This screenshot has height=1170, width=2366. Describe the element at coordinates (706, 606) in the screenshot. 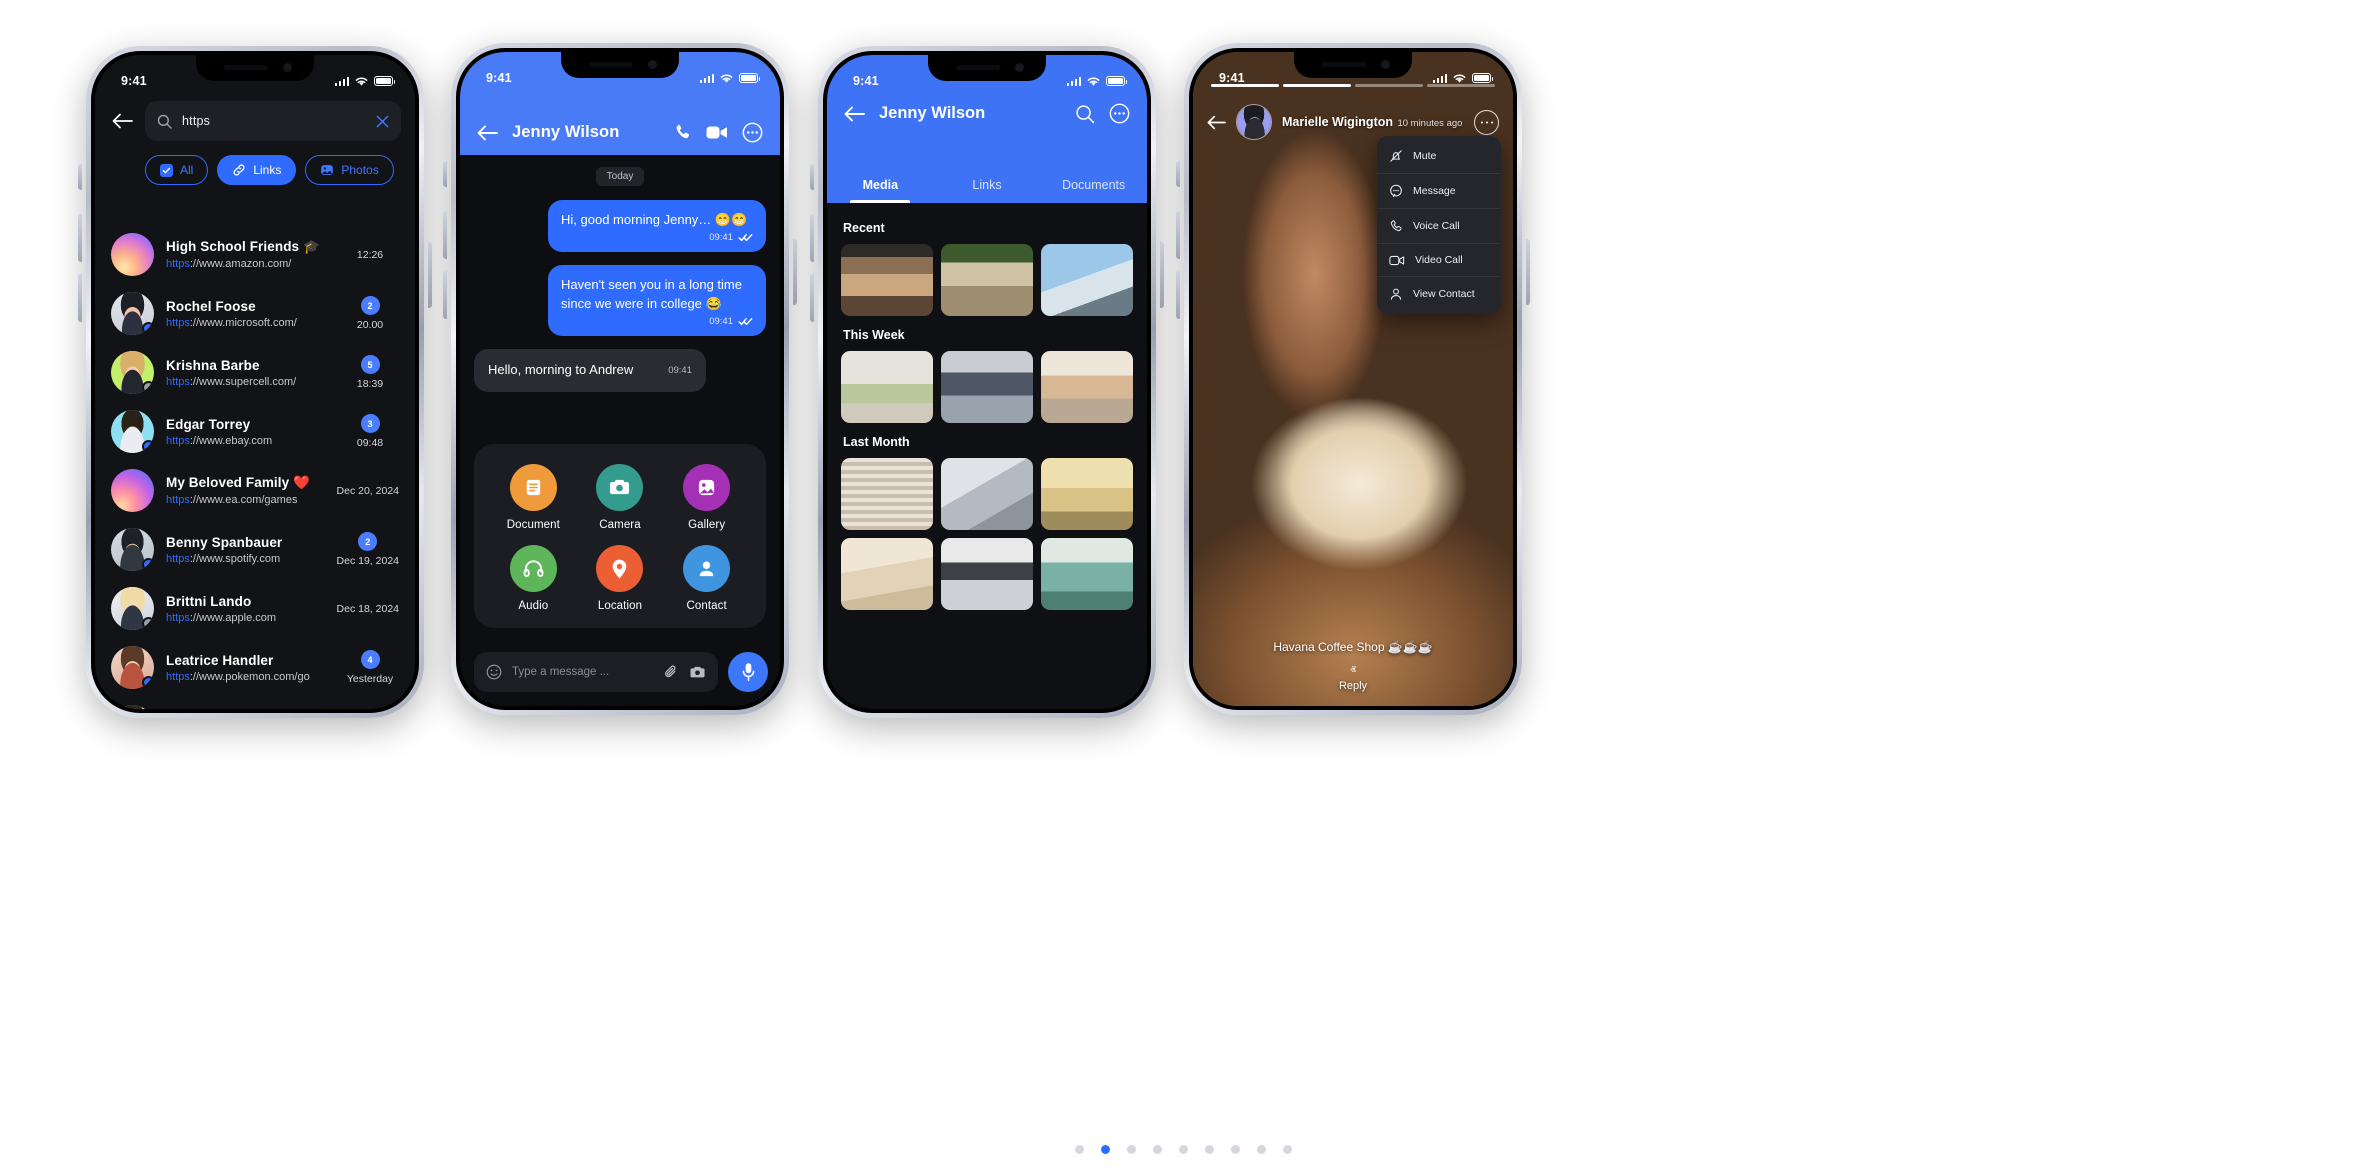

I see `attachment-label: Contact` at that location.